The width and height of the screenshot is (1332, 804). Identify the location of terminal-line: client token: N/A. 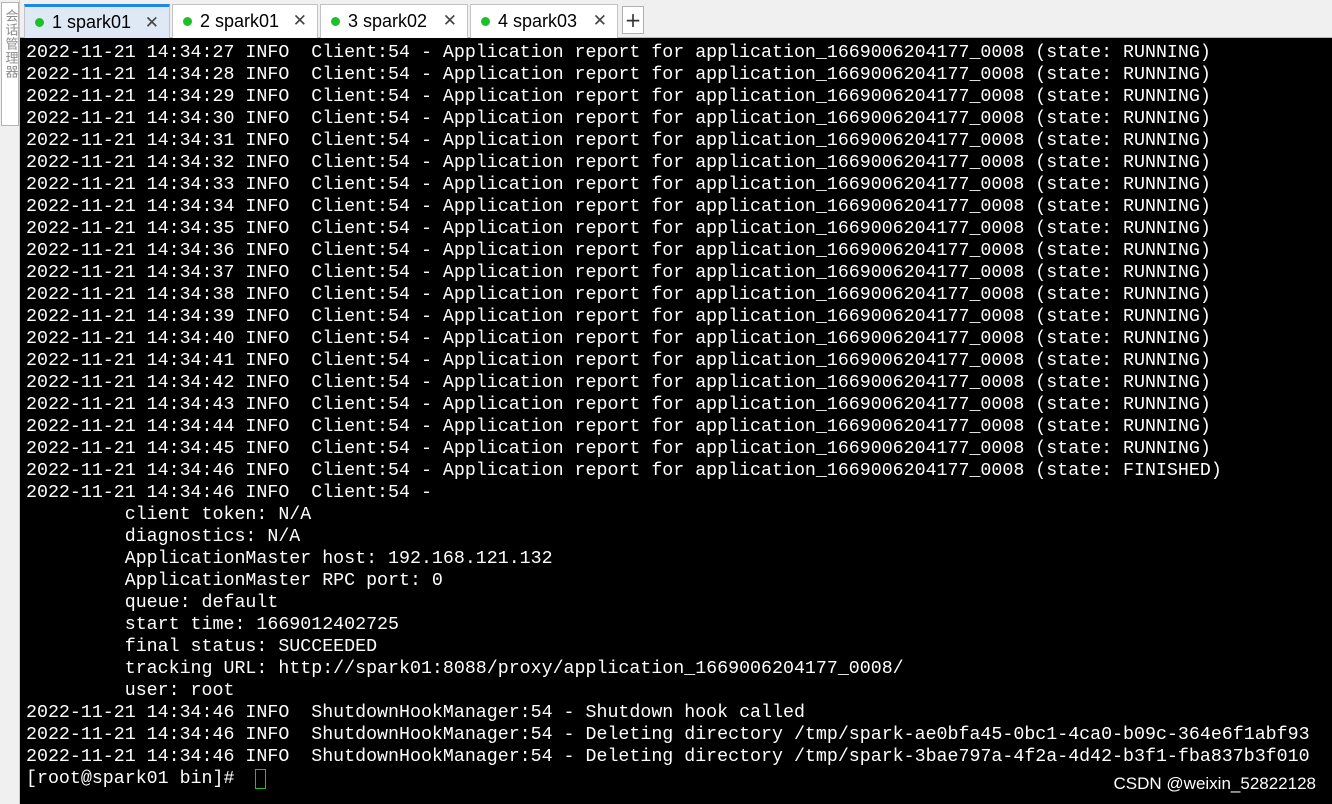
(169, 515).